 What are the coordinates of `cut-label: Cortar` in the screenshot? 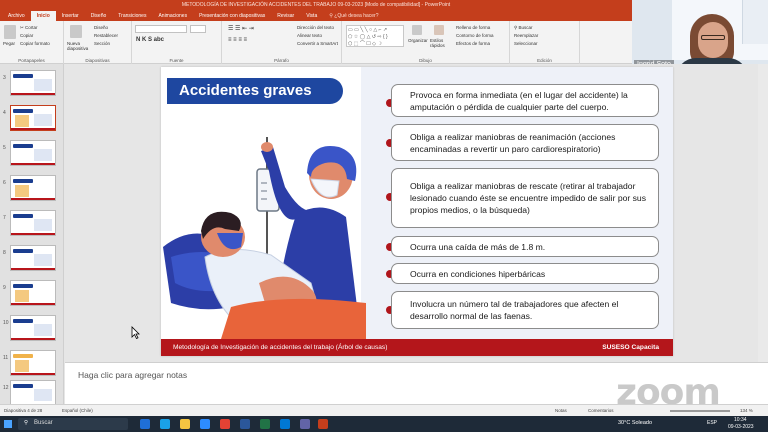 It's located at (31, 27).